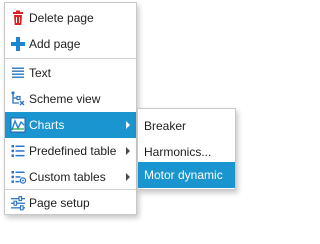 The width and height of the screenshot is (320, 244). I want to click on menu-item-predefined-table: Predefined table, so click(70, 151).